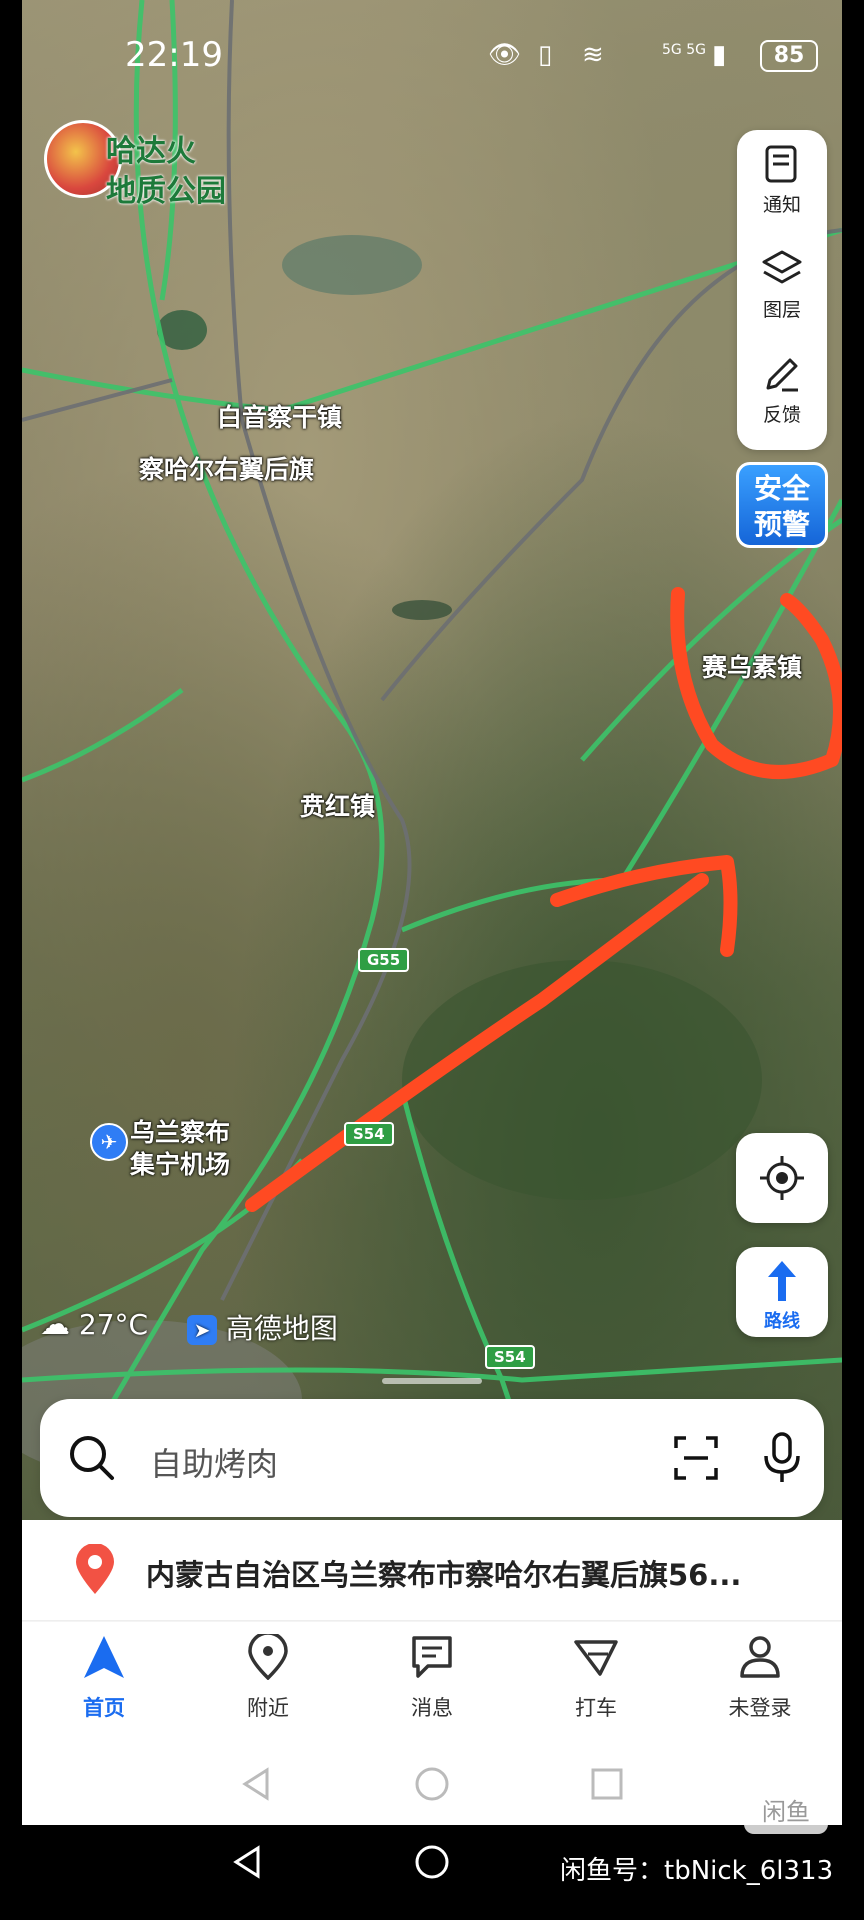 Image resolution: width=864 pixels, height=1920 pixels. I want to click on tab-label: 首页, so click(104, 1708).